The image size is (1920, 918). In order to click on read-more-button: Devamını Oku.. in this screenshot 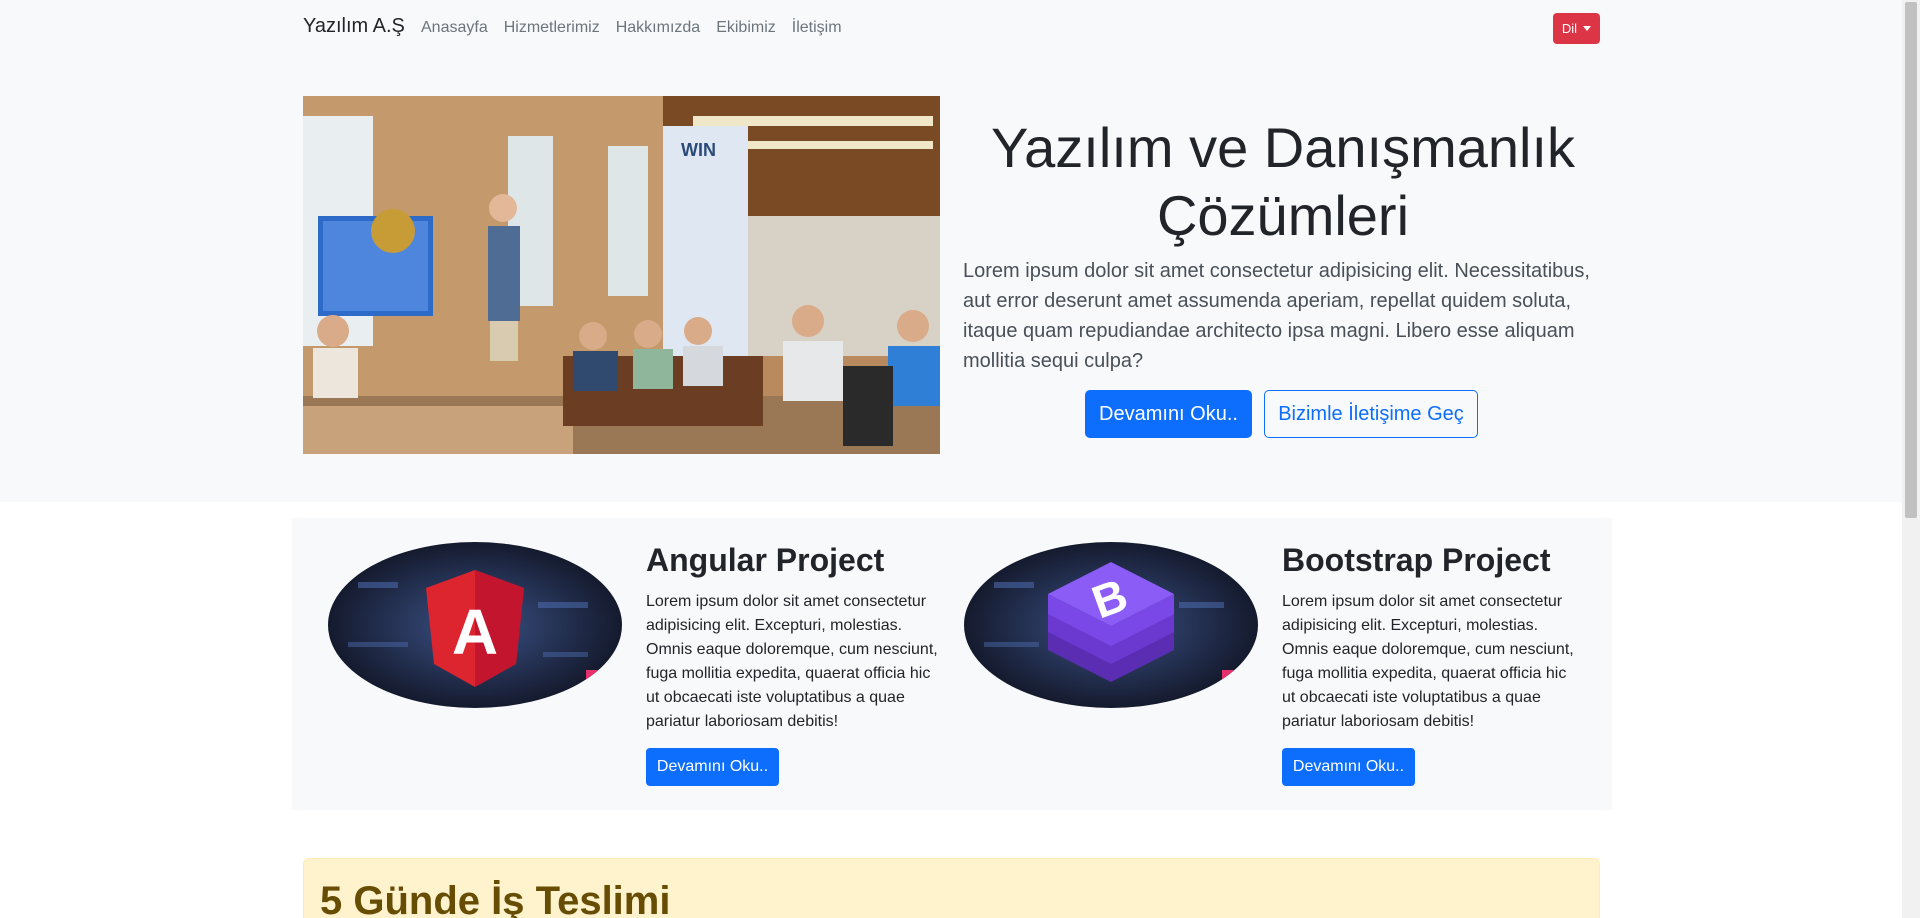, I will do `click(1168, 414)`.